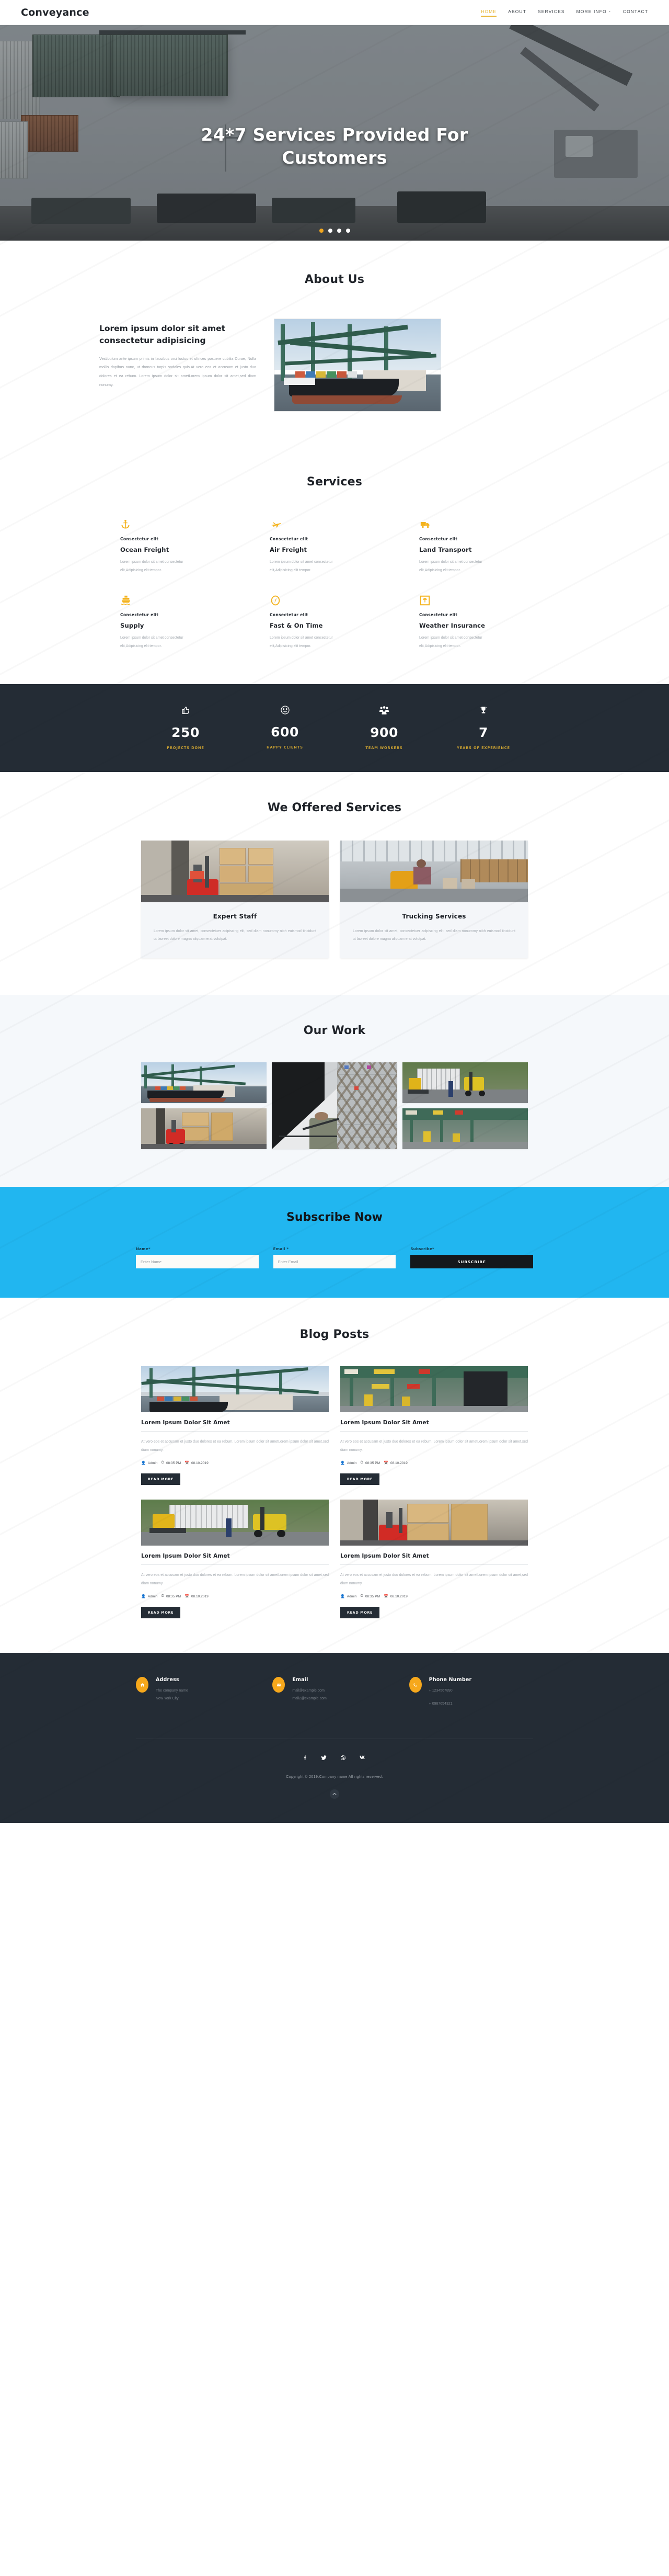 Image resolution: width=669 pixels, height=2576 pixels. I want to click on offered-section-title: We Offered Services, so click(334, 807).